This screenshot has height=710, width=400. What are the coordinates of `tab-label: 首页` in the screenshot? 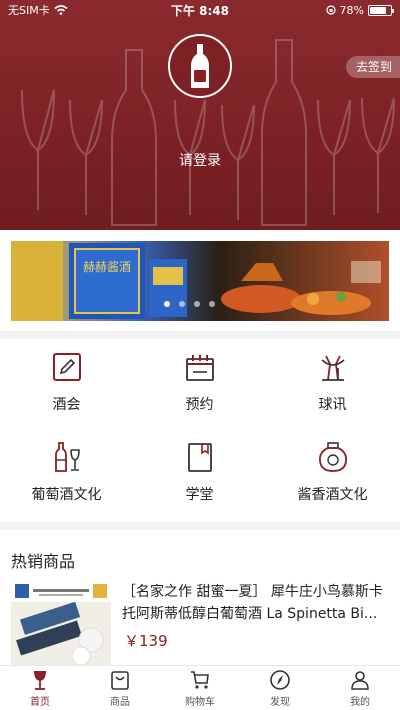 It's located at (40, 702).